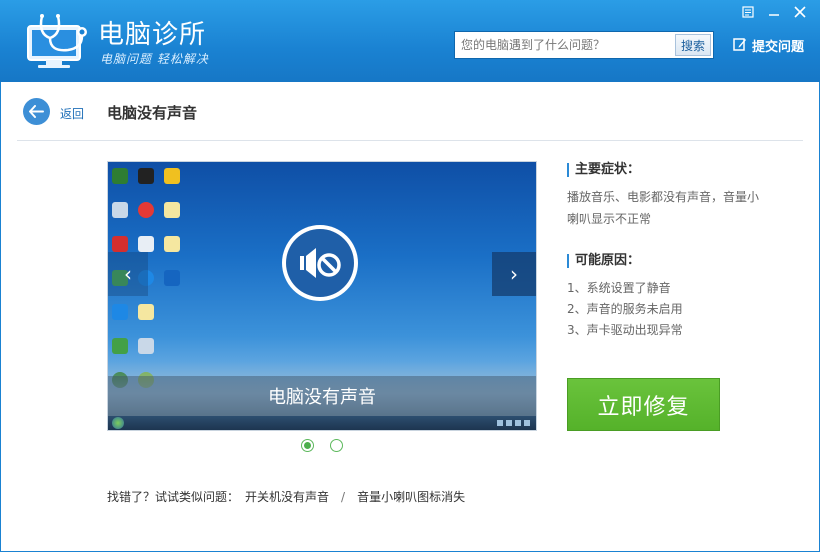 The image size is (820, 552). I want to click on tray-icons, so click(513, 423).